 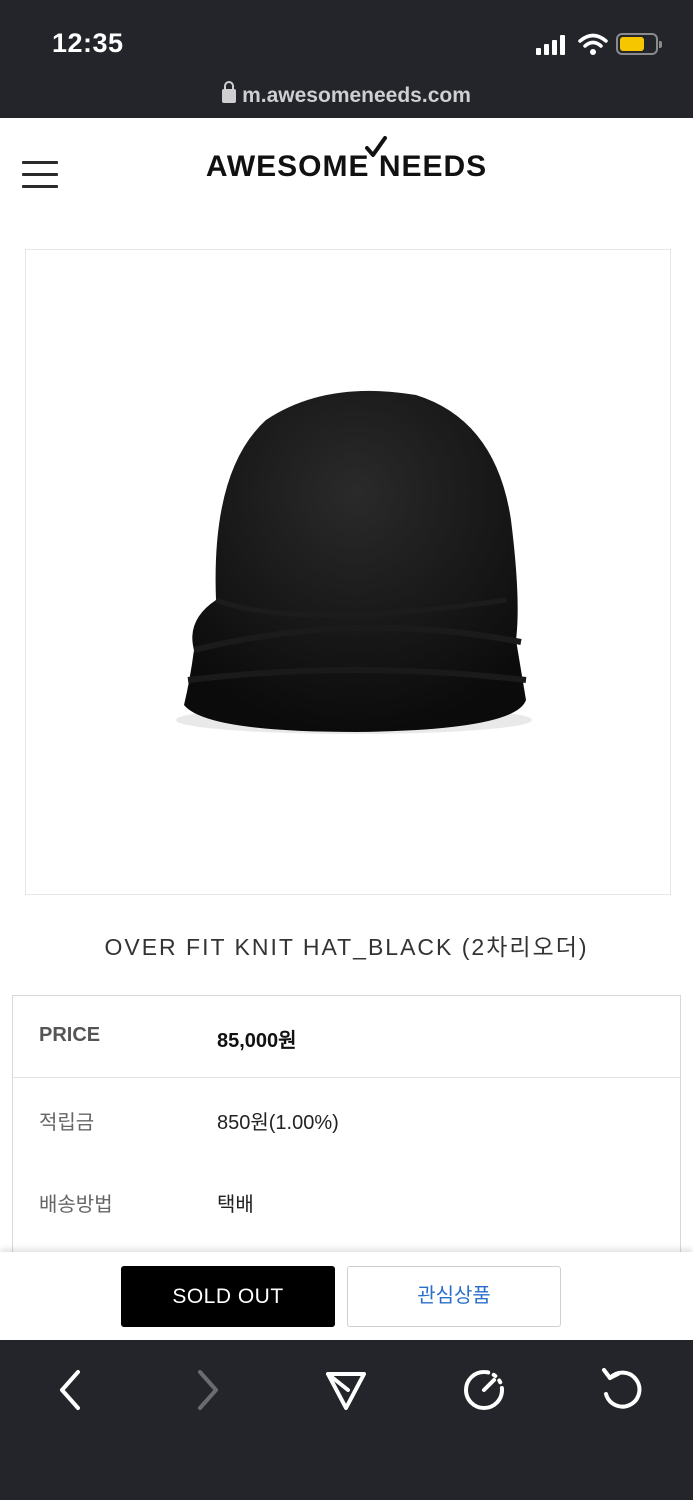 I want to click on lock-icon, so click(x=229, y=92).